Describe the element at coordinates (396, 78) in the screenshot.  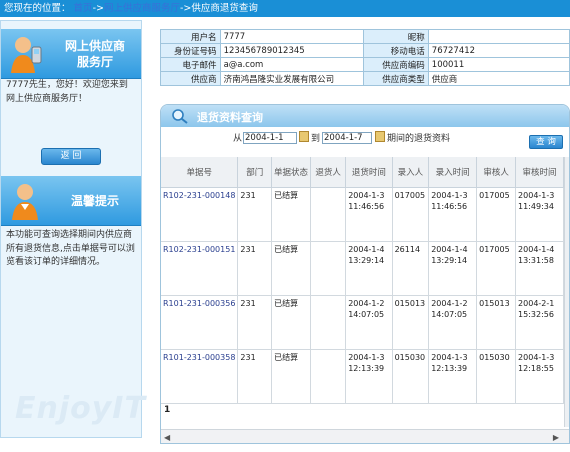
I see `supplier-type-label: 供应商类型` at that location.